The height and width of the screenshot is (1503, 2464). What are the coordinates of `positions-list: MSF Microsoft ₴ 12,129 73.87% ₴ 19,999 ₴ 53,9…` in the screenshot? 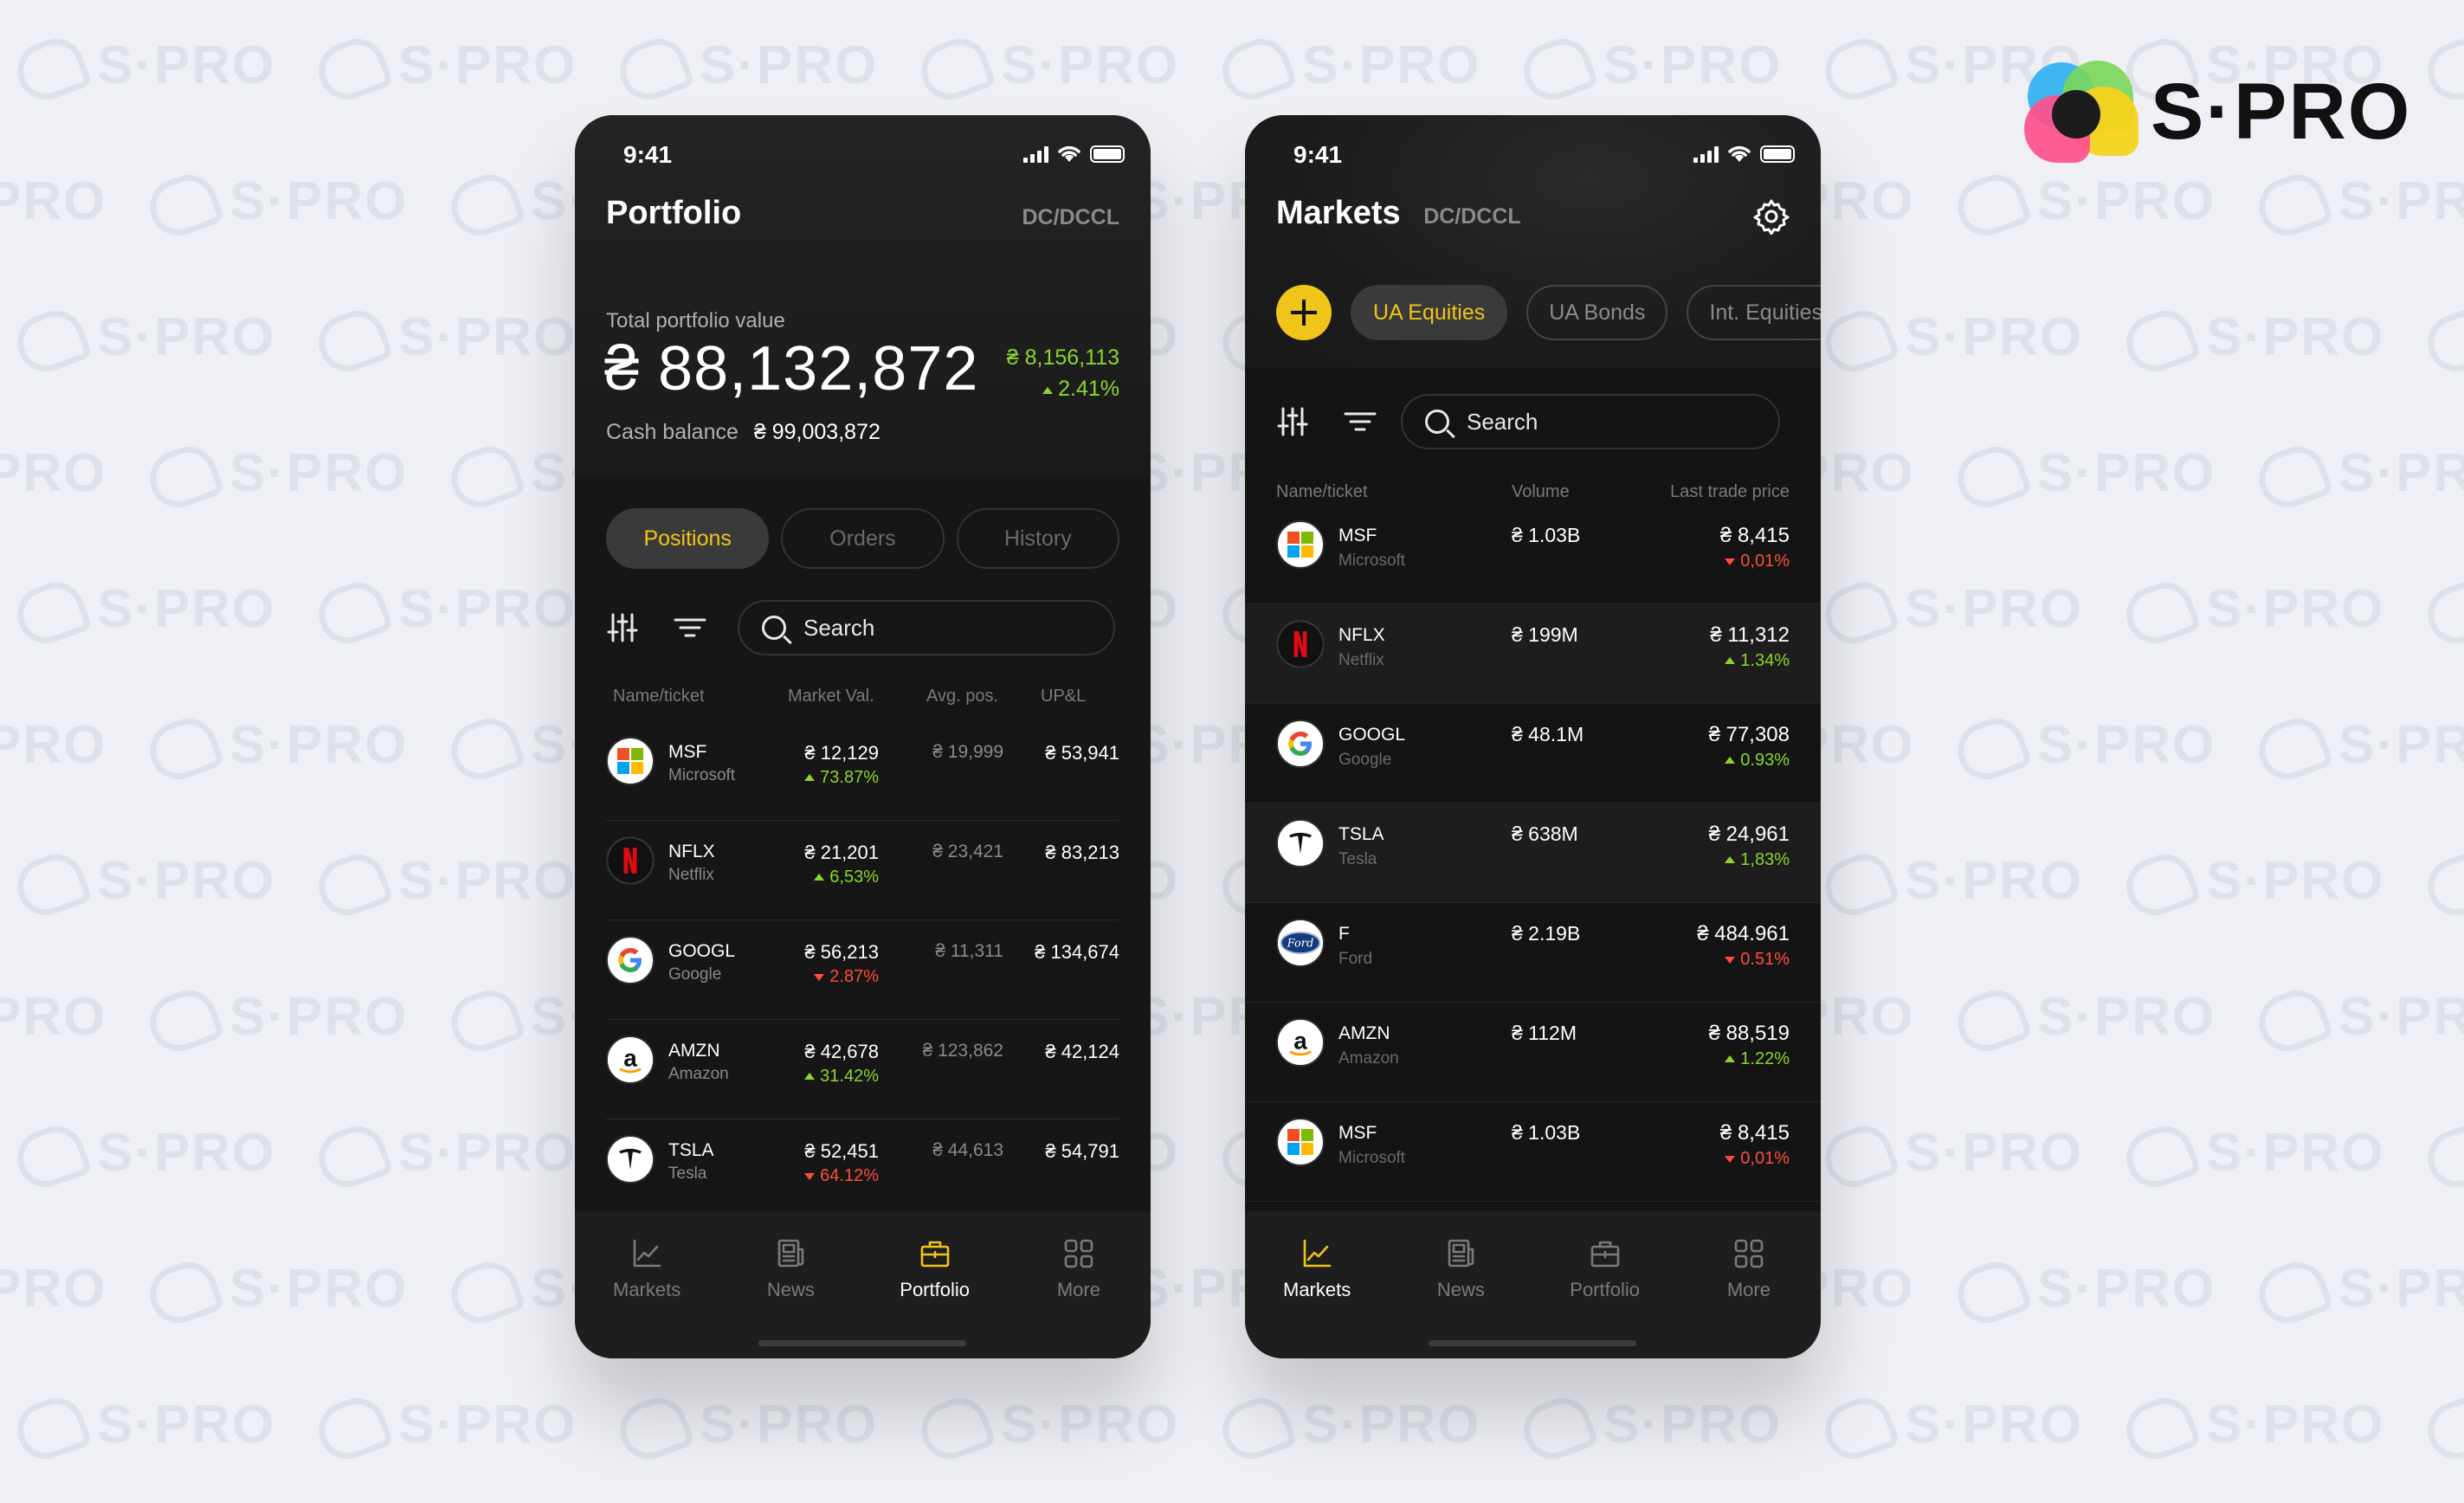 It's located at (862, 970).